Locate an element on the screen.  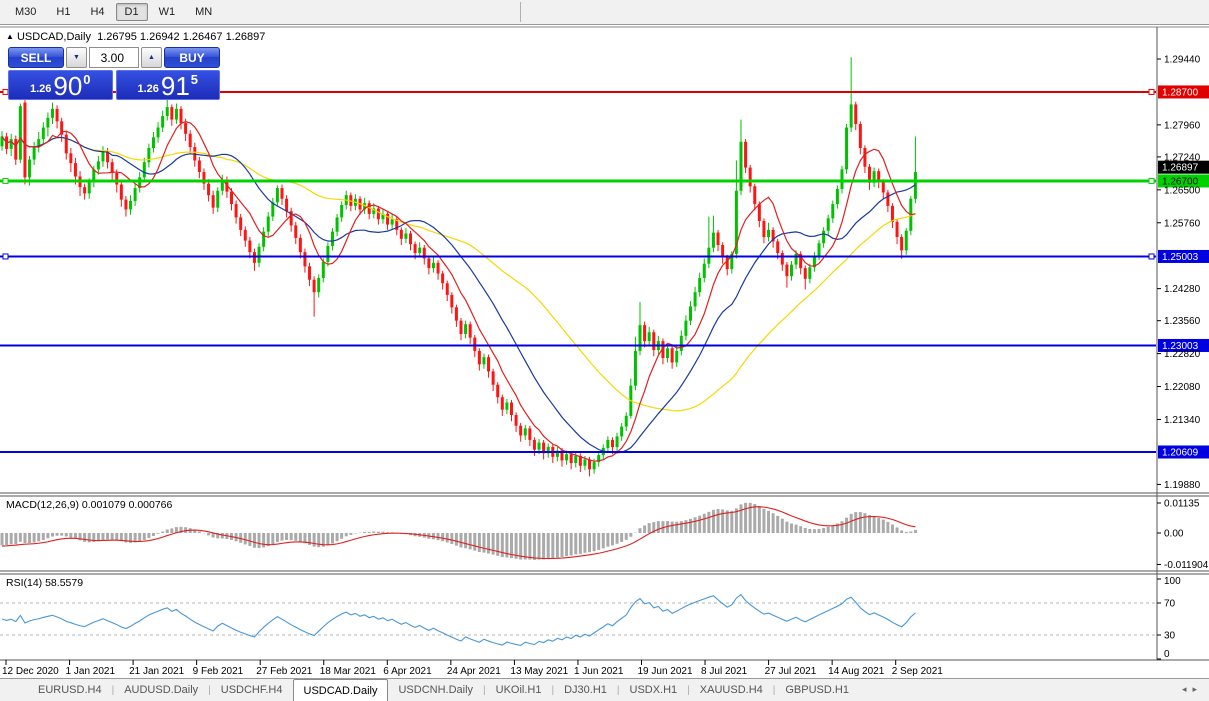
chart-tab-dj30.h1: DJ30.H1 is located at coordinates (585, 690).